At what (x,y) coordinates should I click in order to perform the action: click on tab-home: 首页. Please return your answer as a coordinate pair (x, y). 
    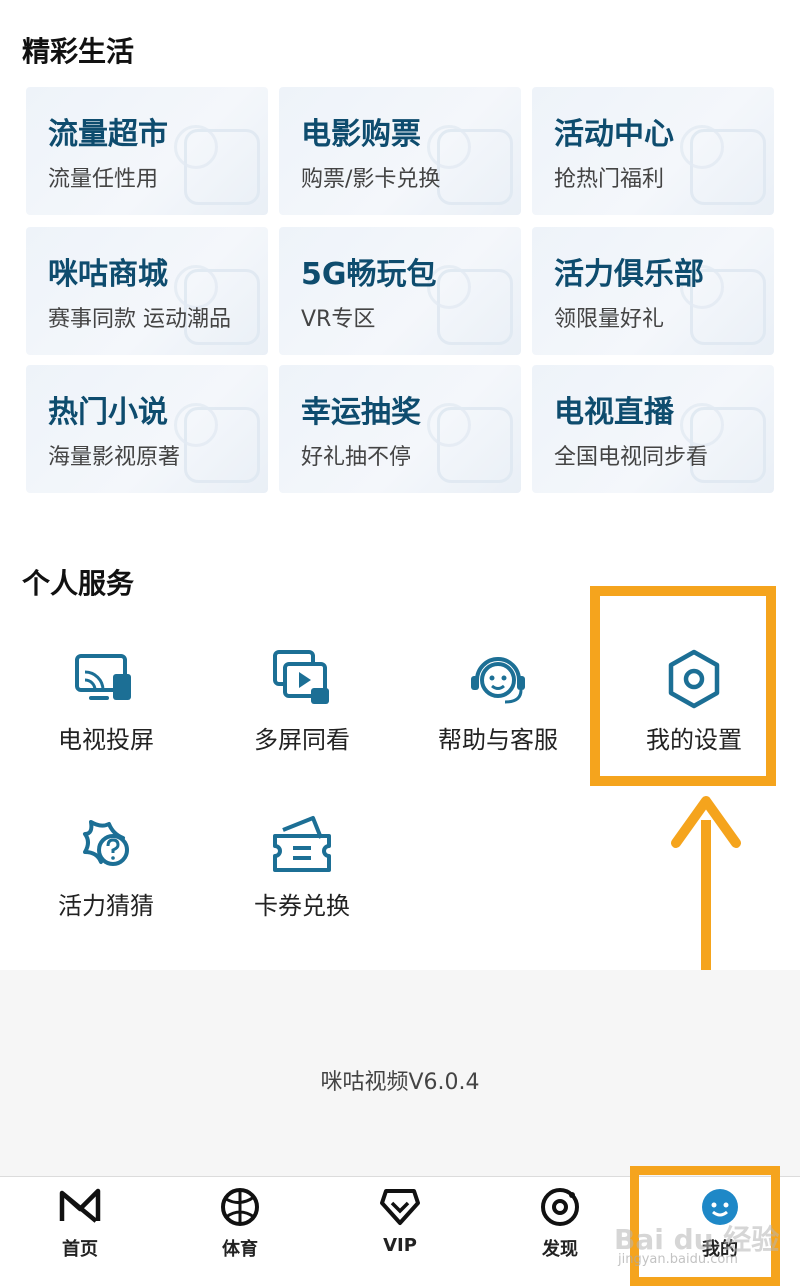
    Looking at the image, I should click on (80, 1224).